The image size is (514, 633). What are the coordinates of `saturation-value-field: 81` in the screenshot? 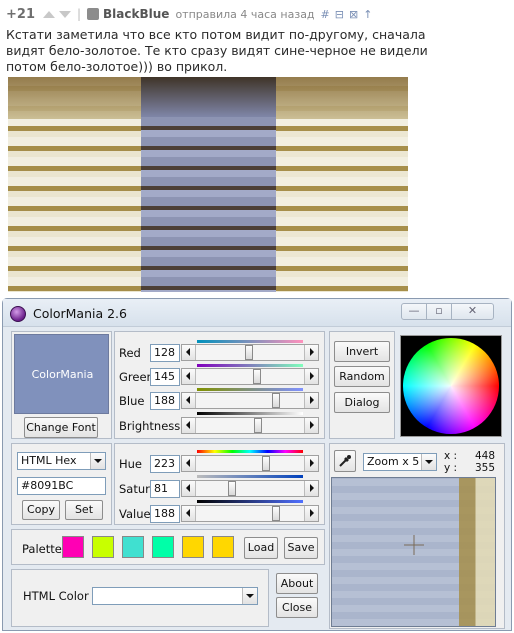 It's located at (165, 489).